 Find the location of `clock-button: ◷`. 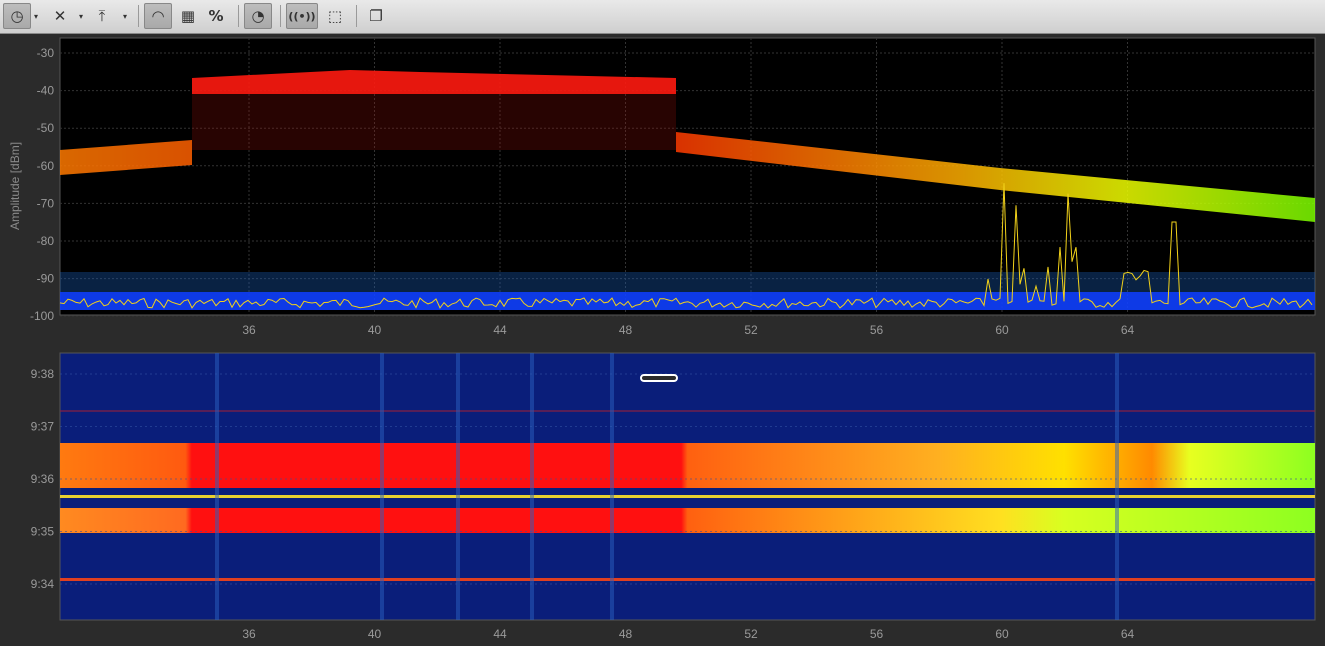

clock-button: ◷ is located at coordinates (17, 16).